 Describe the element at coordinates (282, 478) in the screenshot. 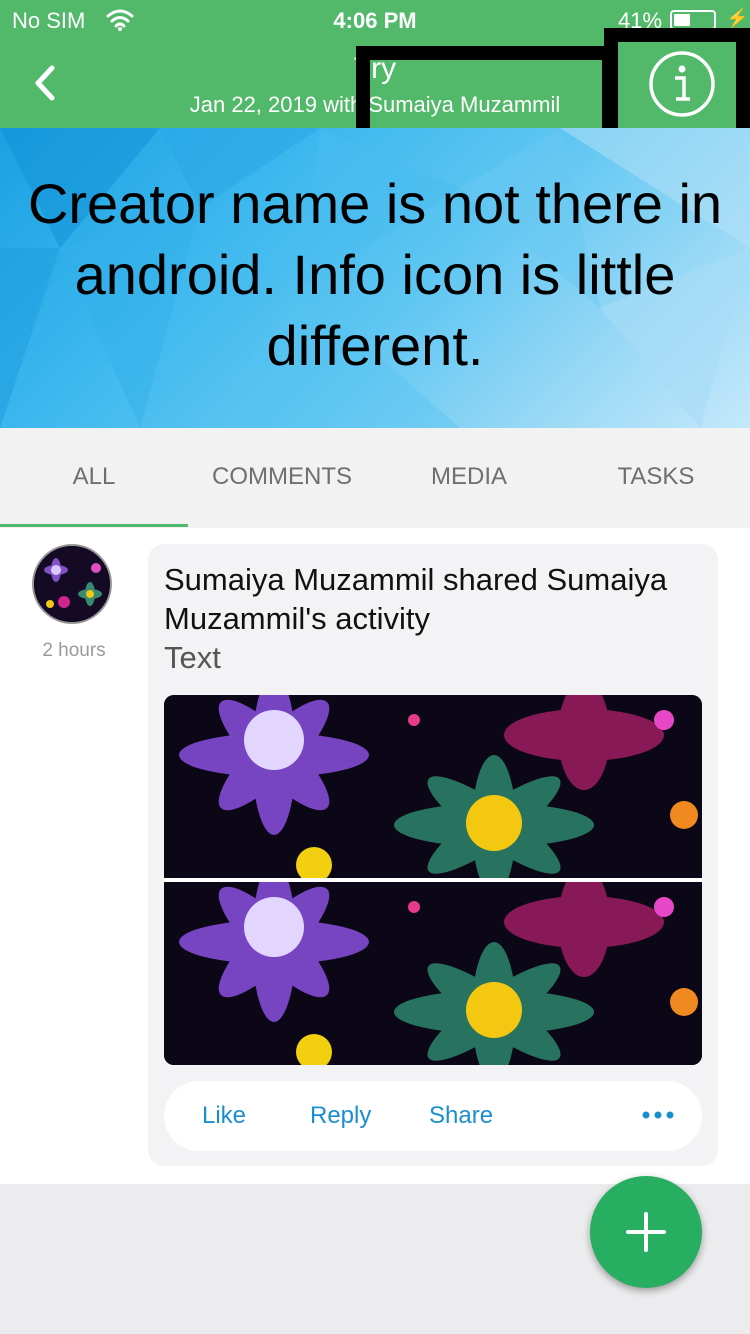

I see `tab-comments: COMMENTS` at that location.